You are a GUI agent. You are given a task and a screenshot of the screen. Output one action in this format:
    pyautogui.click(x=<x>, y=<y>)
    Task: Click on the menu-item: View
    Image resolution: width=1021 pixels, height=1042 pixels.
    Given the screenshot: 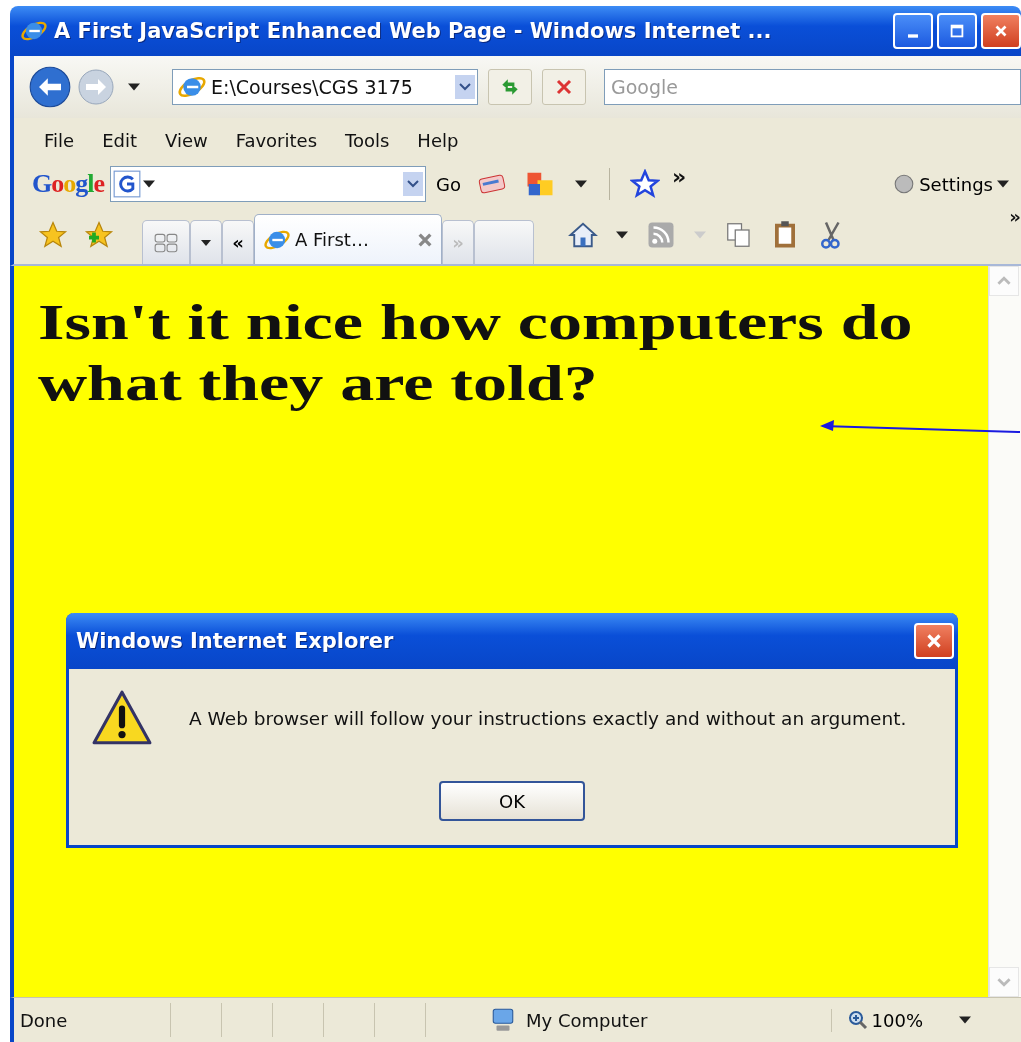 What is the action you would take?
    pyautogui.click(x=186, y=140)
    